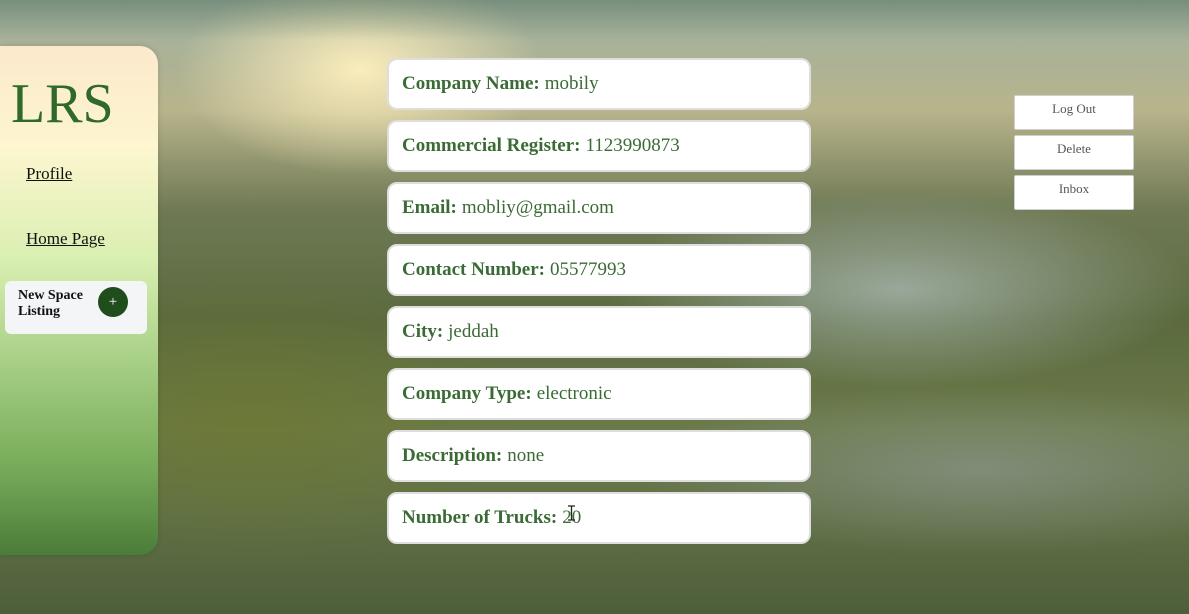 This screenshot has width=1189, height=614. I want to click on commercial-register-card: Commercial Register: 1123990873, so click(599, 146).